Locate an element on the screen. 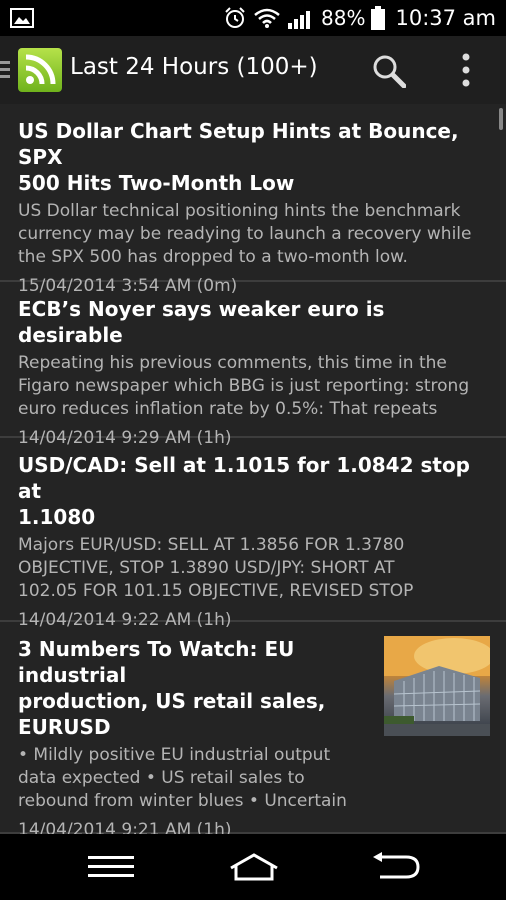 The image size is (506, 900). image-notification-icon is located at coordinates (22, 18).